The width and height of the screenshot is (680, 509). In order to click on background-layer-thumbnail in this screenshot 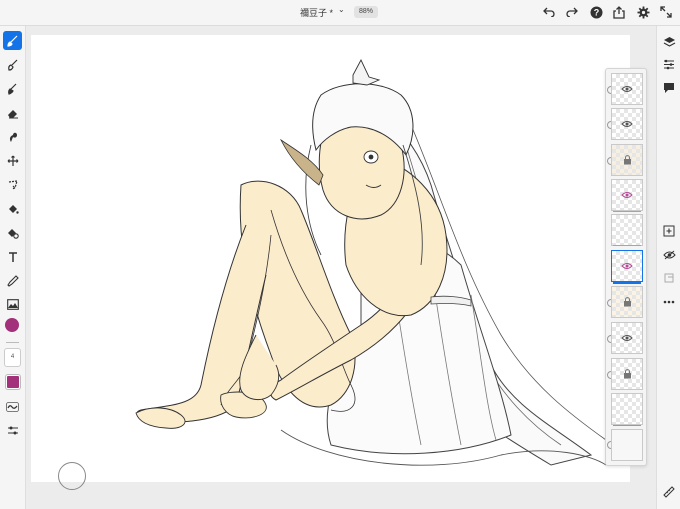, I will do `click(627, 445)`.